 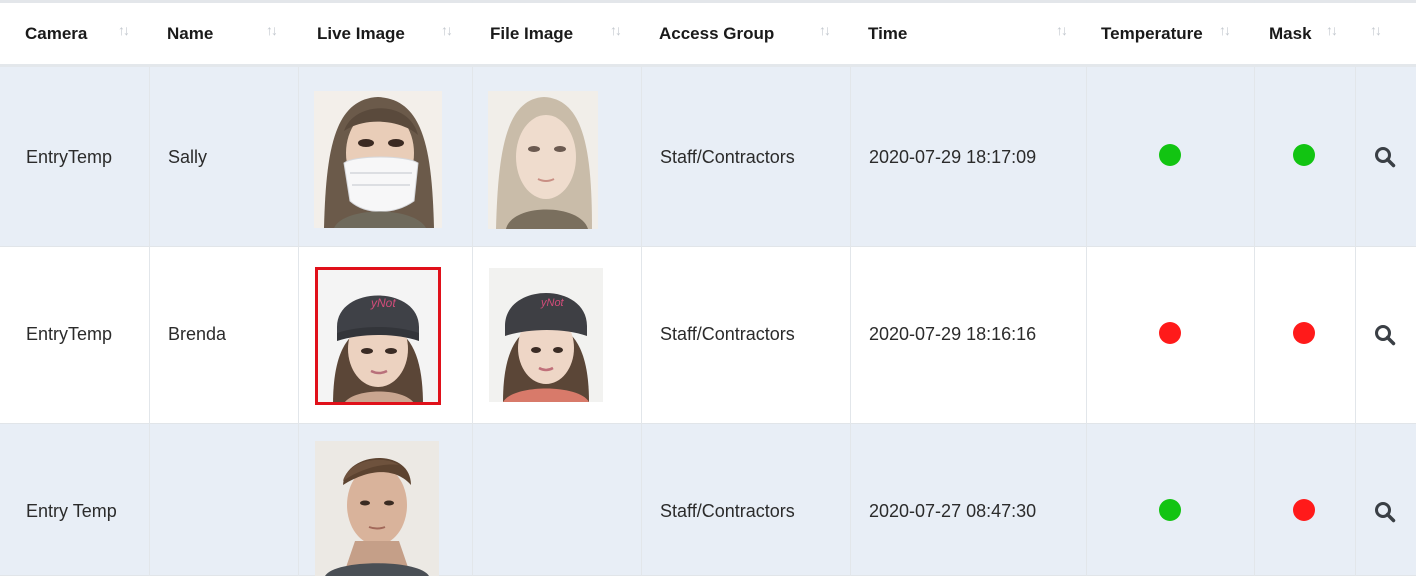 I want to click on svg-text: yNot, so click(x=552, y=303).